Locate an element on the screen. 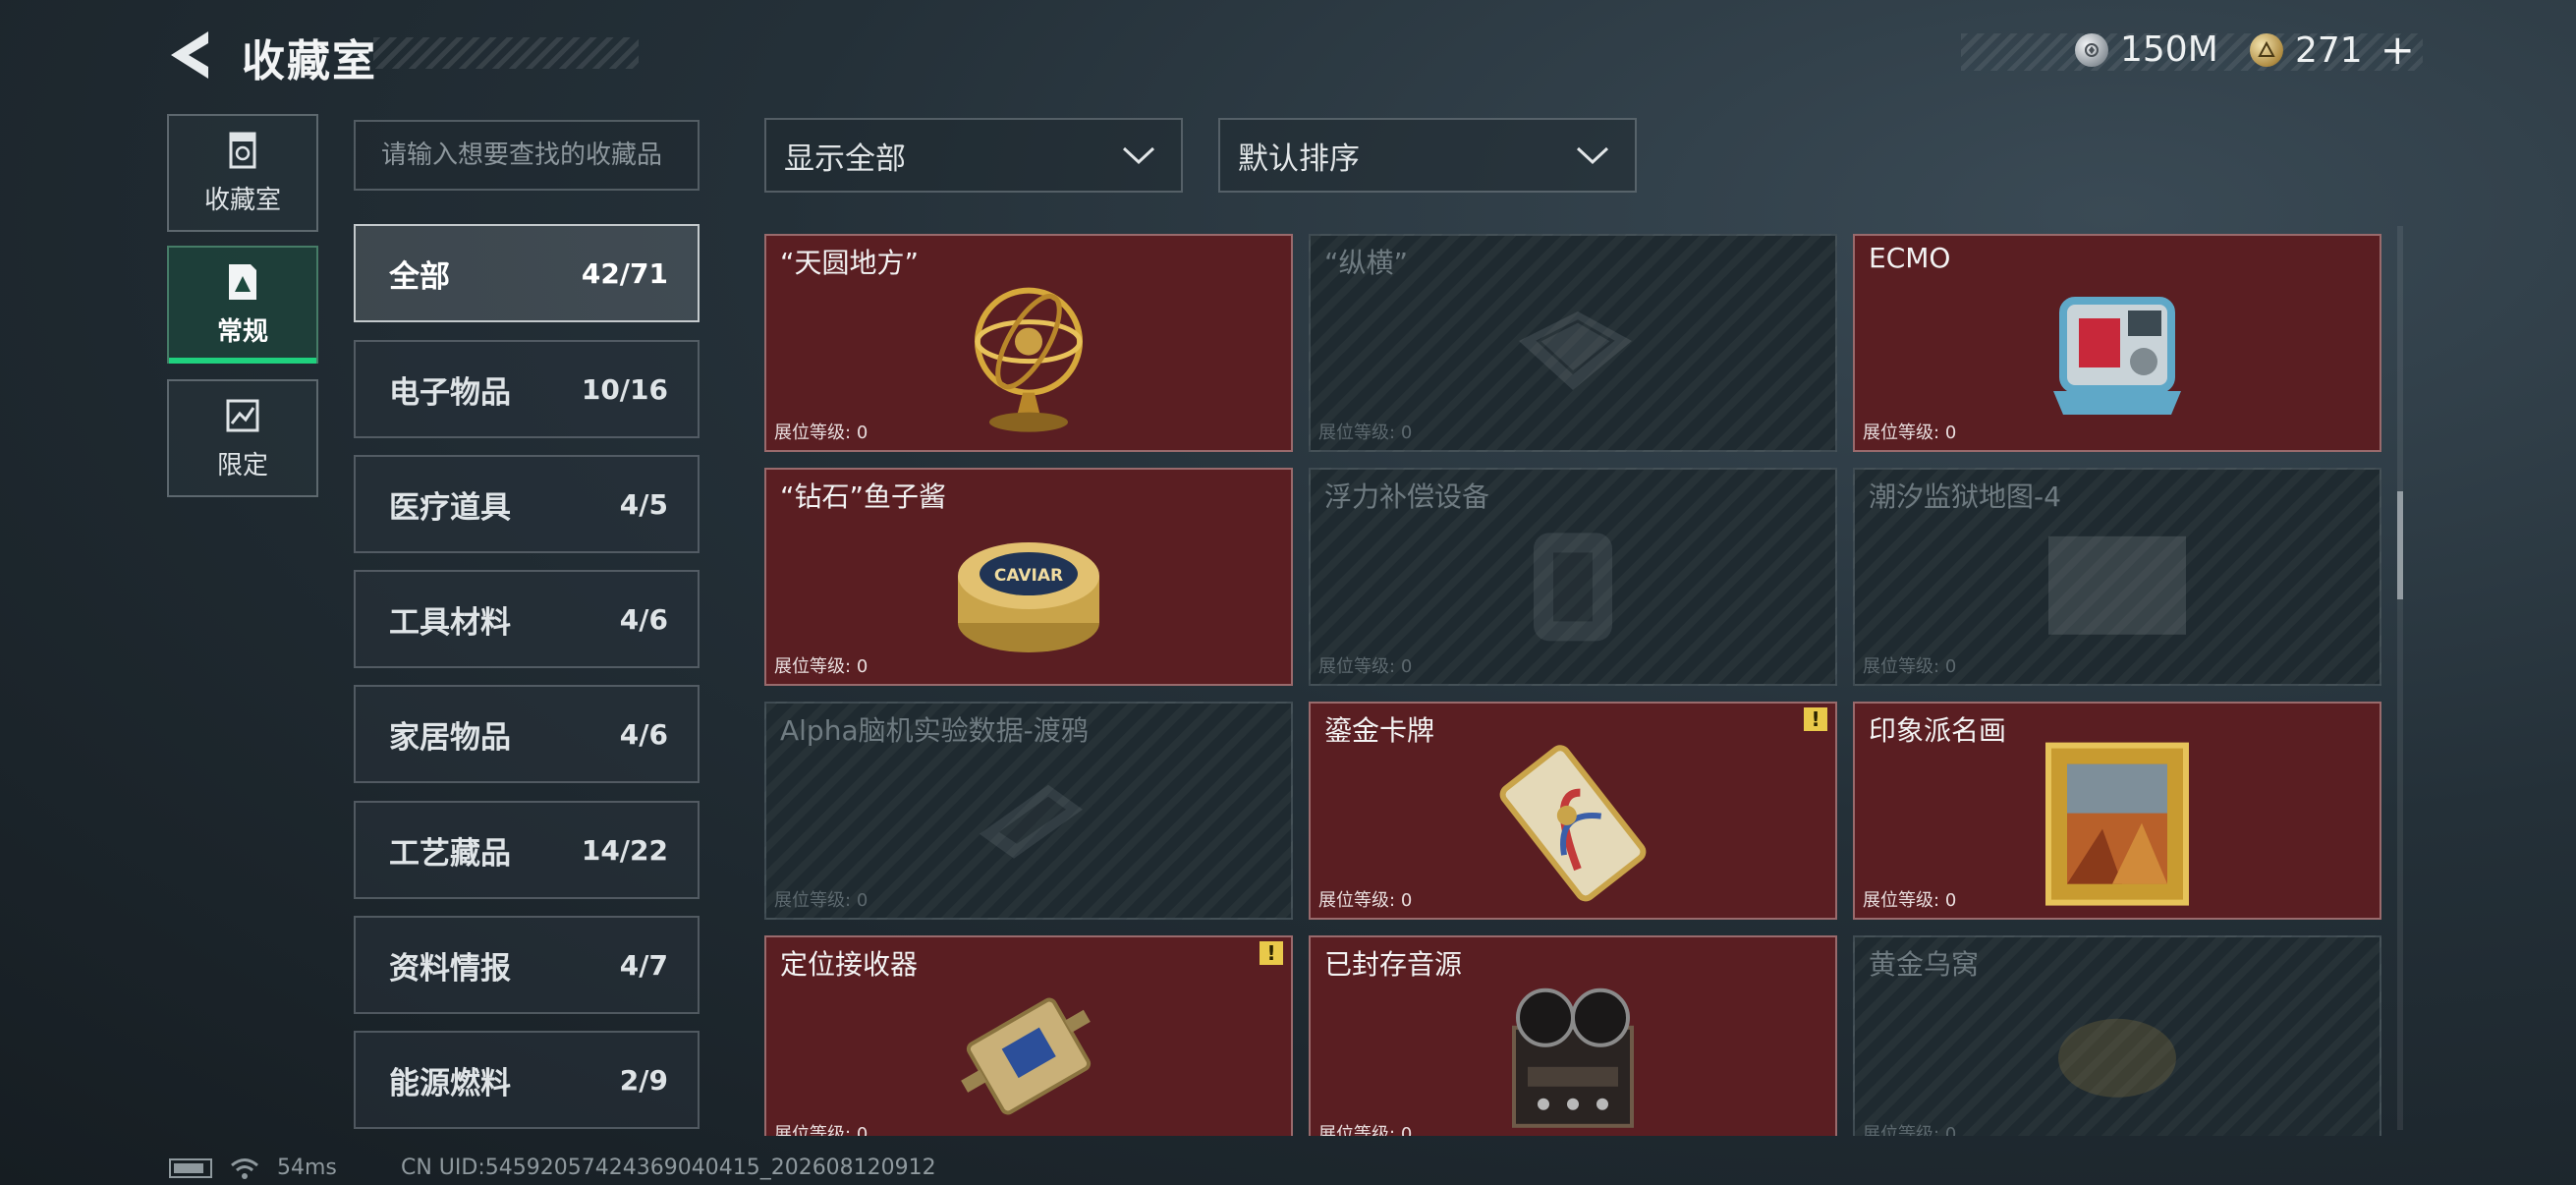 The image size is (2576, 1185). category-label: 工具材料 is located at coordinates (450, 623).